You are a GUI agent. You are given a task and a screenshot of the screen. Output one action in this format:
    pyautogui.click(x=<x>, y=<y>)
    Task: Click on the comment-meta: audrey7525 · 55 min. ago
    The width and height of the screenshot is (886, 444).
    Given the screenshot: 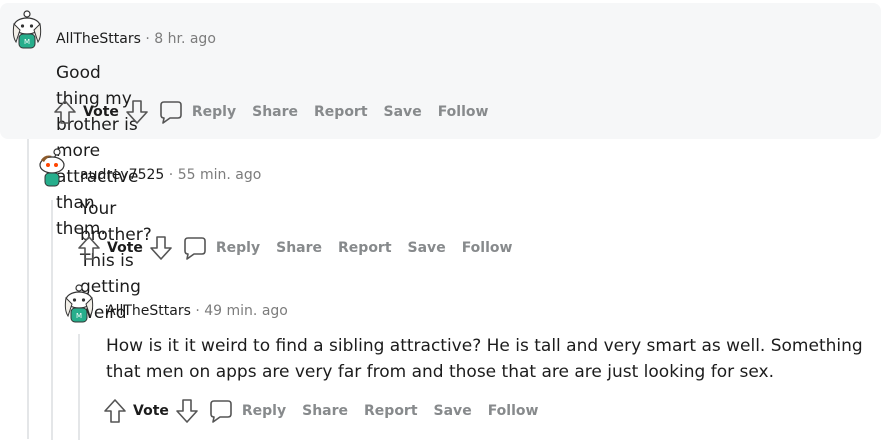 What is the action you would take?
    pyautogui.click(x=170, y=175)
    